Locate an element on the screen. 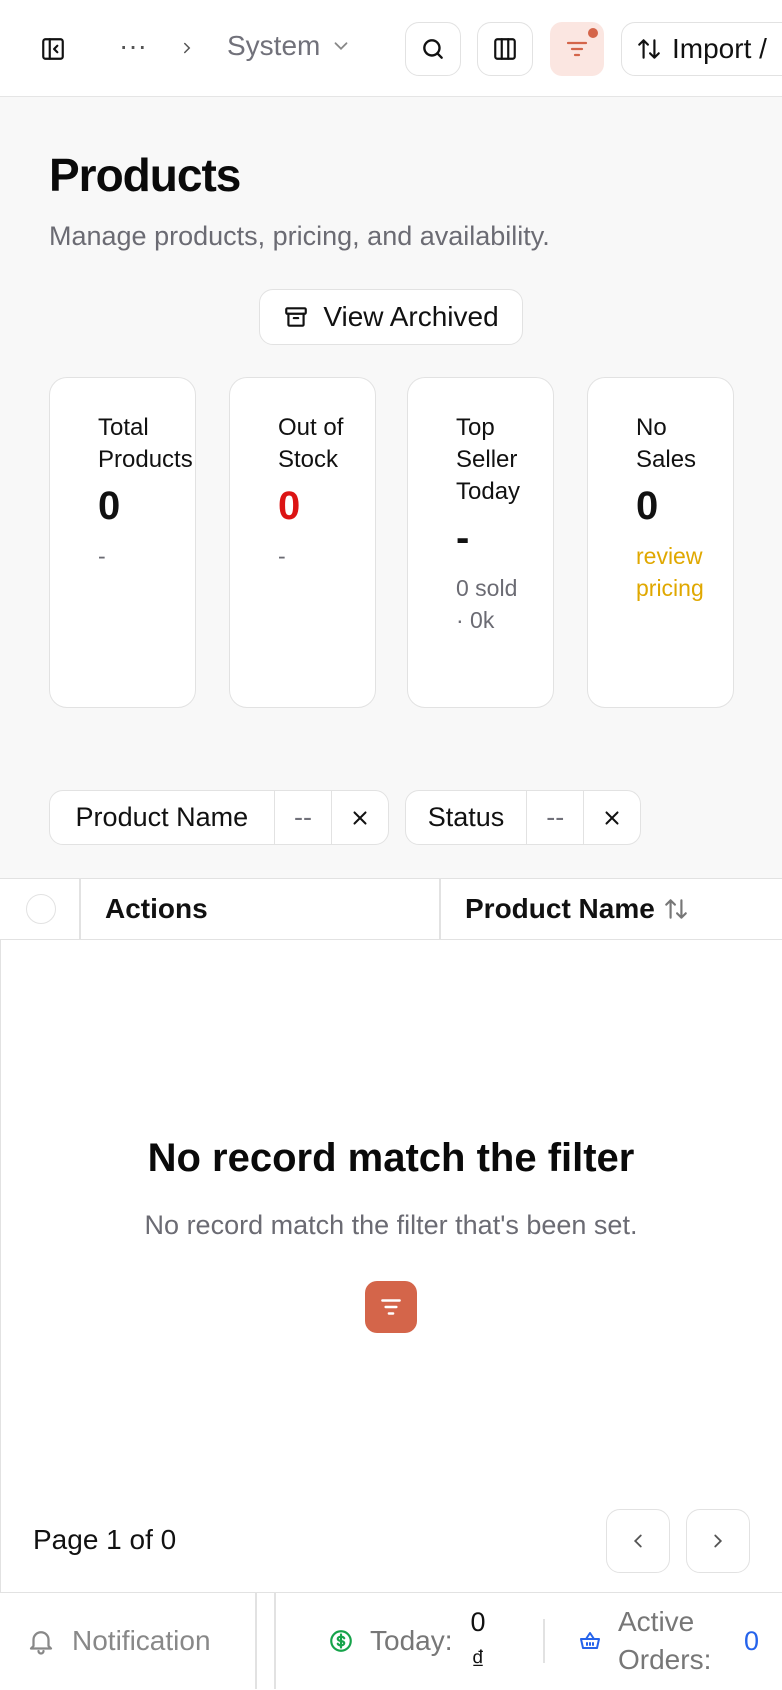 The image size is (782, 1690). filter-chip-status: Status -- is located at coordinates (523, 817).